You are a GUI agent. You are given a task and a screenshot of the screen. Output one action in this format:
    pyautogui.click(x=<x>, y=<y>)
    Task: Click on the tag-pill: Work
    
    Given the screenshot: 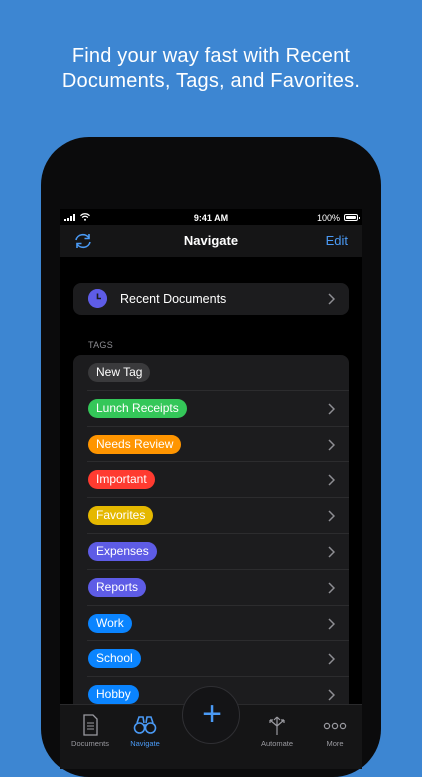 What is the action you would take?
    pyautogui.click(x=110, y=623)
    